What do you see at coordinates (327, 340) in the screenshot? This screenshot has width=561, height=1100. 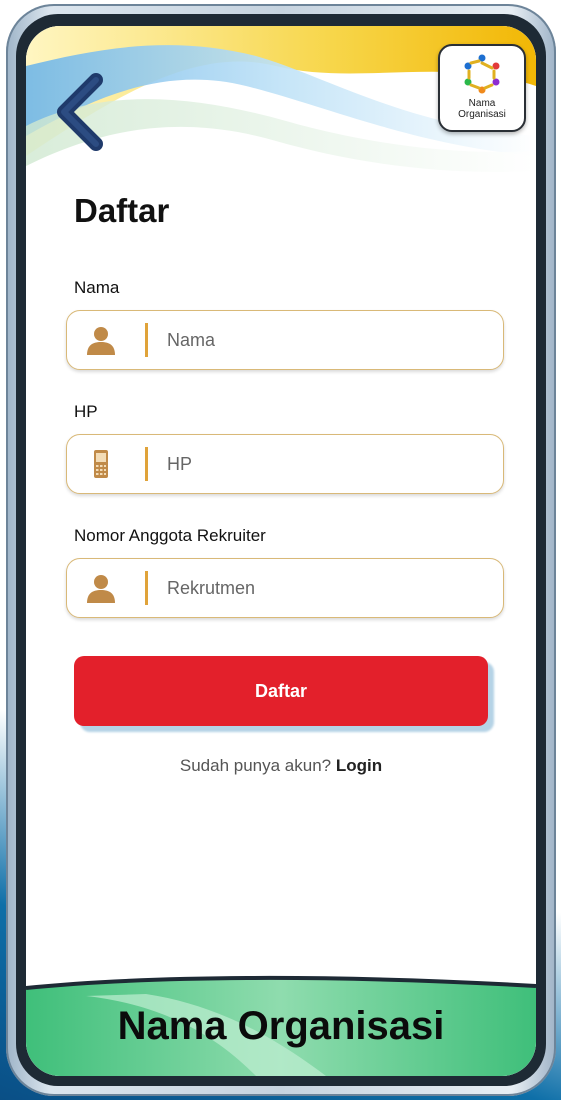 I see `name-input` at bounding box center [327, 340].